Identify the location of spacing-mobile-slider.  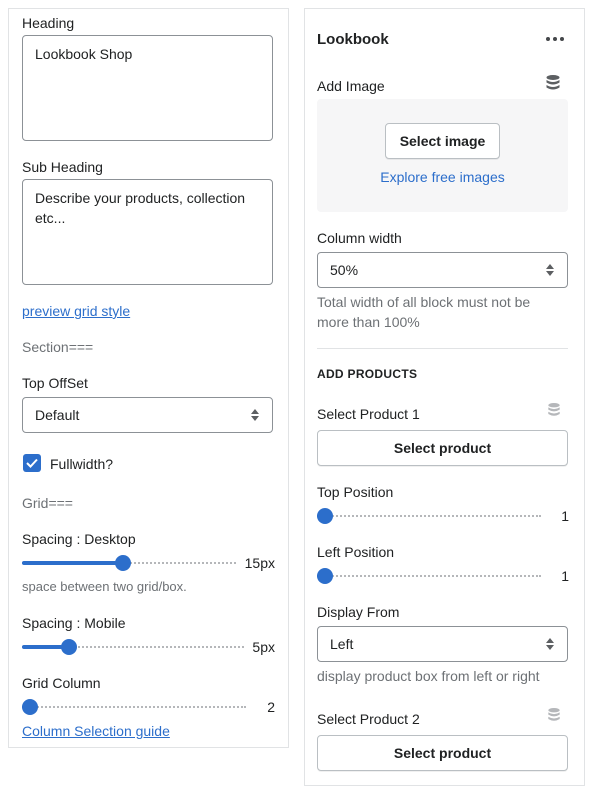
(133, 647).